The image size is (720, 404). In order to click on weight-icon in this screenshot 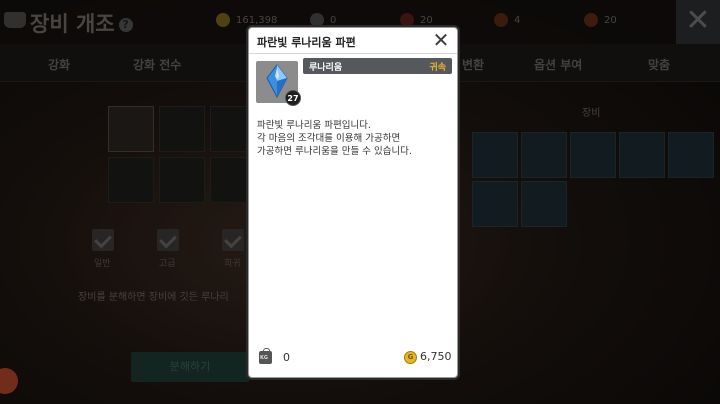, I will do `click(265, 356)`.